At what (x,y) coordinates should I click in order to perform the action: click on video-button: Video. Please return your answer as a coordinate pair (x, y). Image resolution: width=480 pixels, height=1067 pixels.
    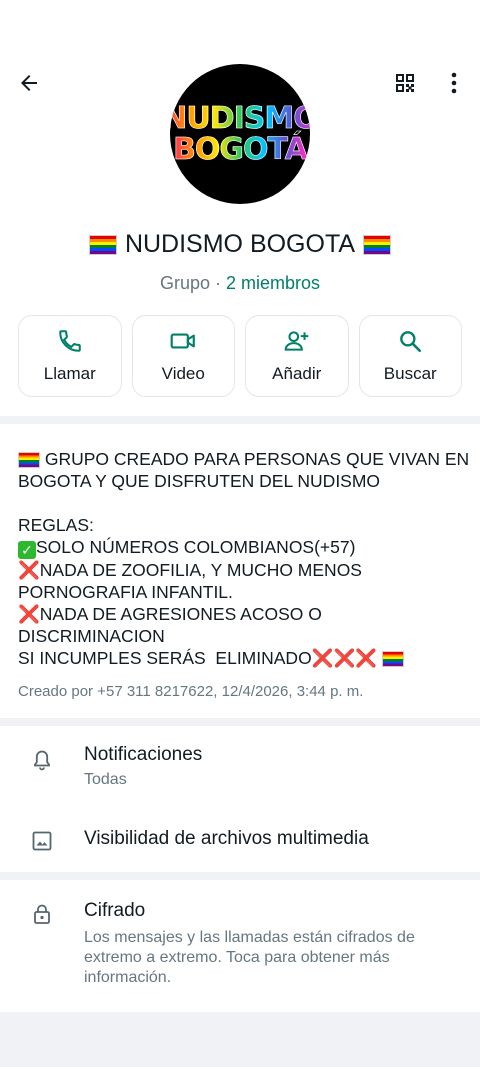
    Looking at the image, I should click on (183, 356).